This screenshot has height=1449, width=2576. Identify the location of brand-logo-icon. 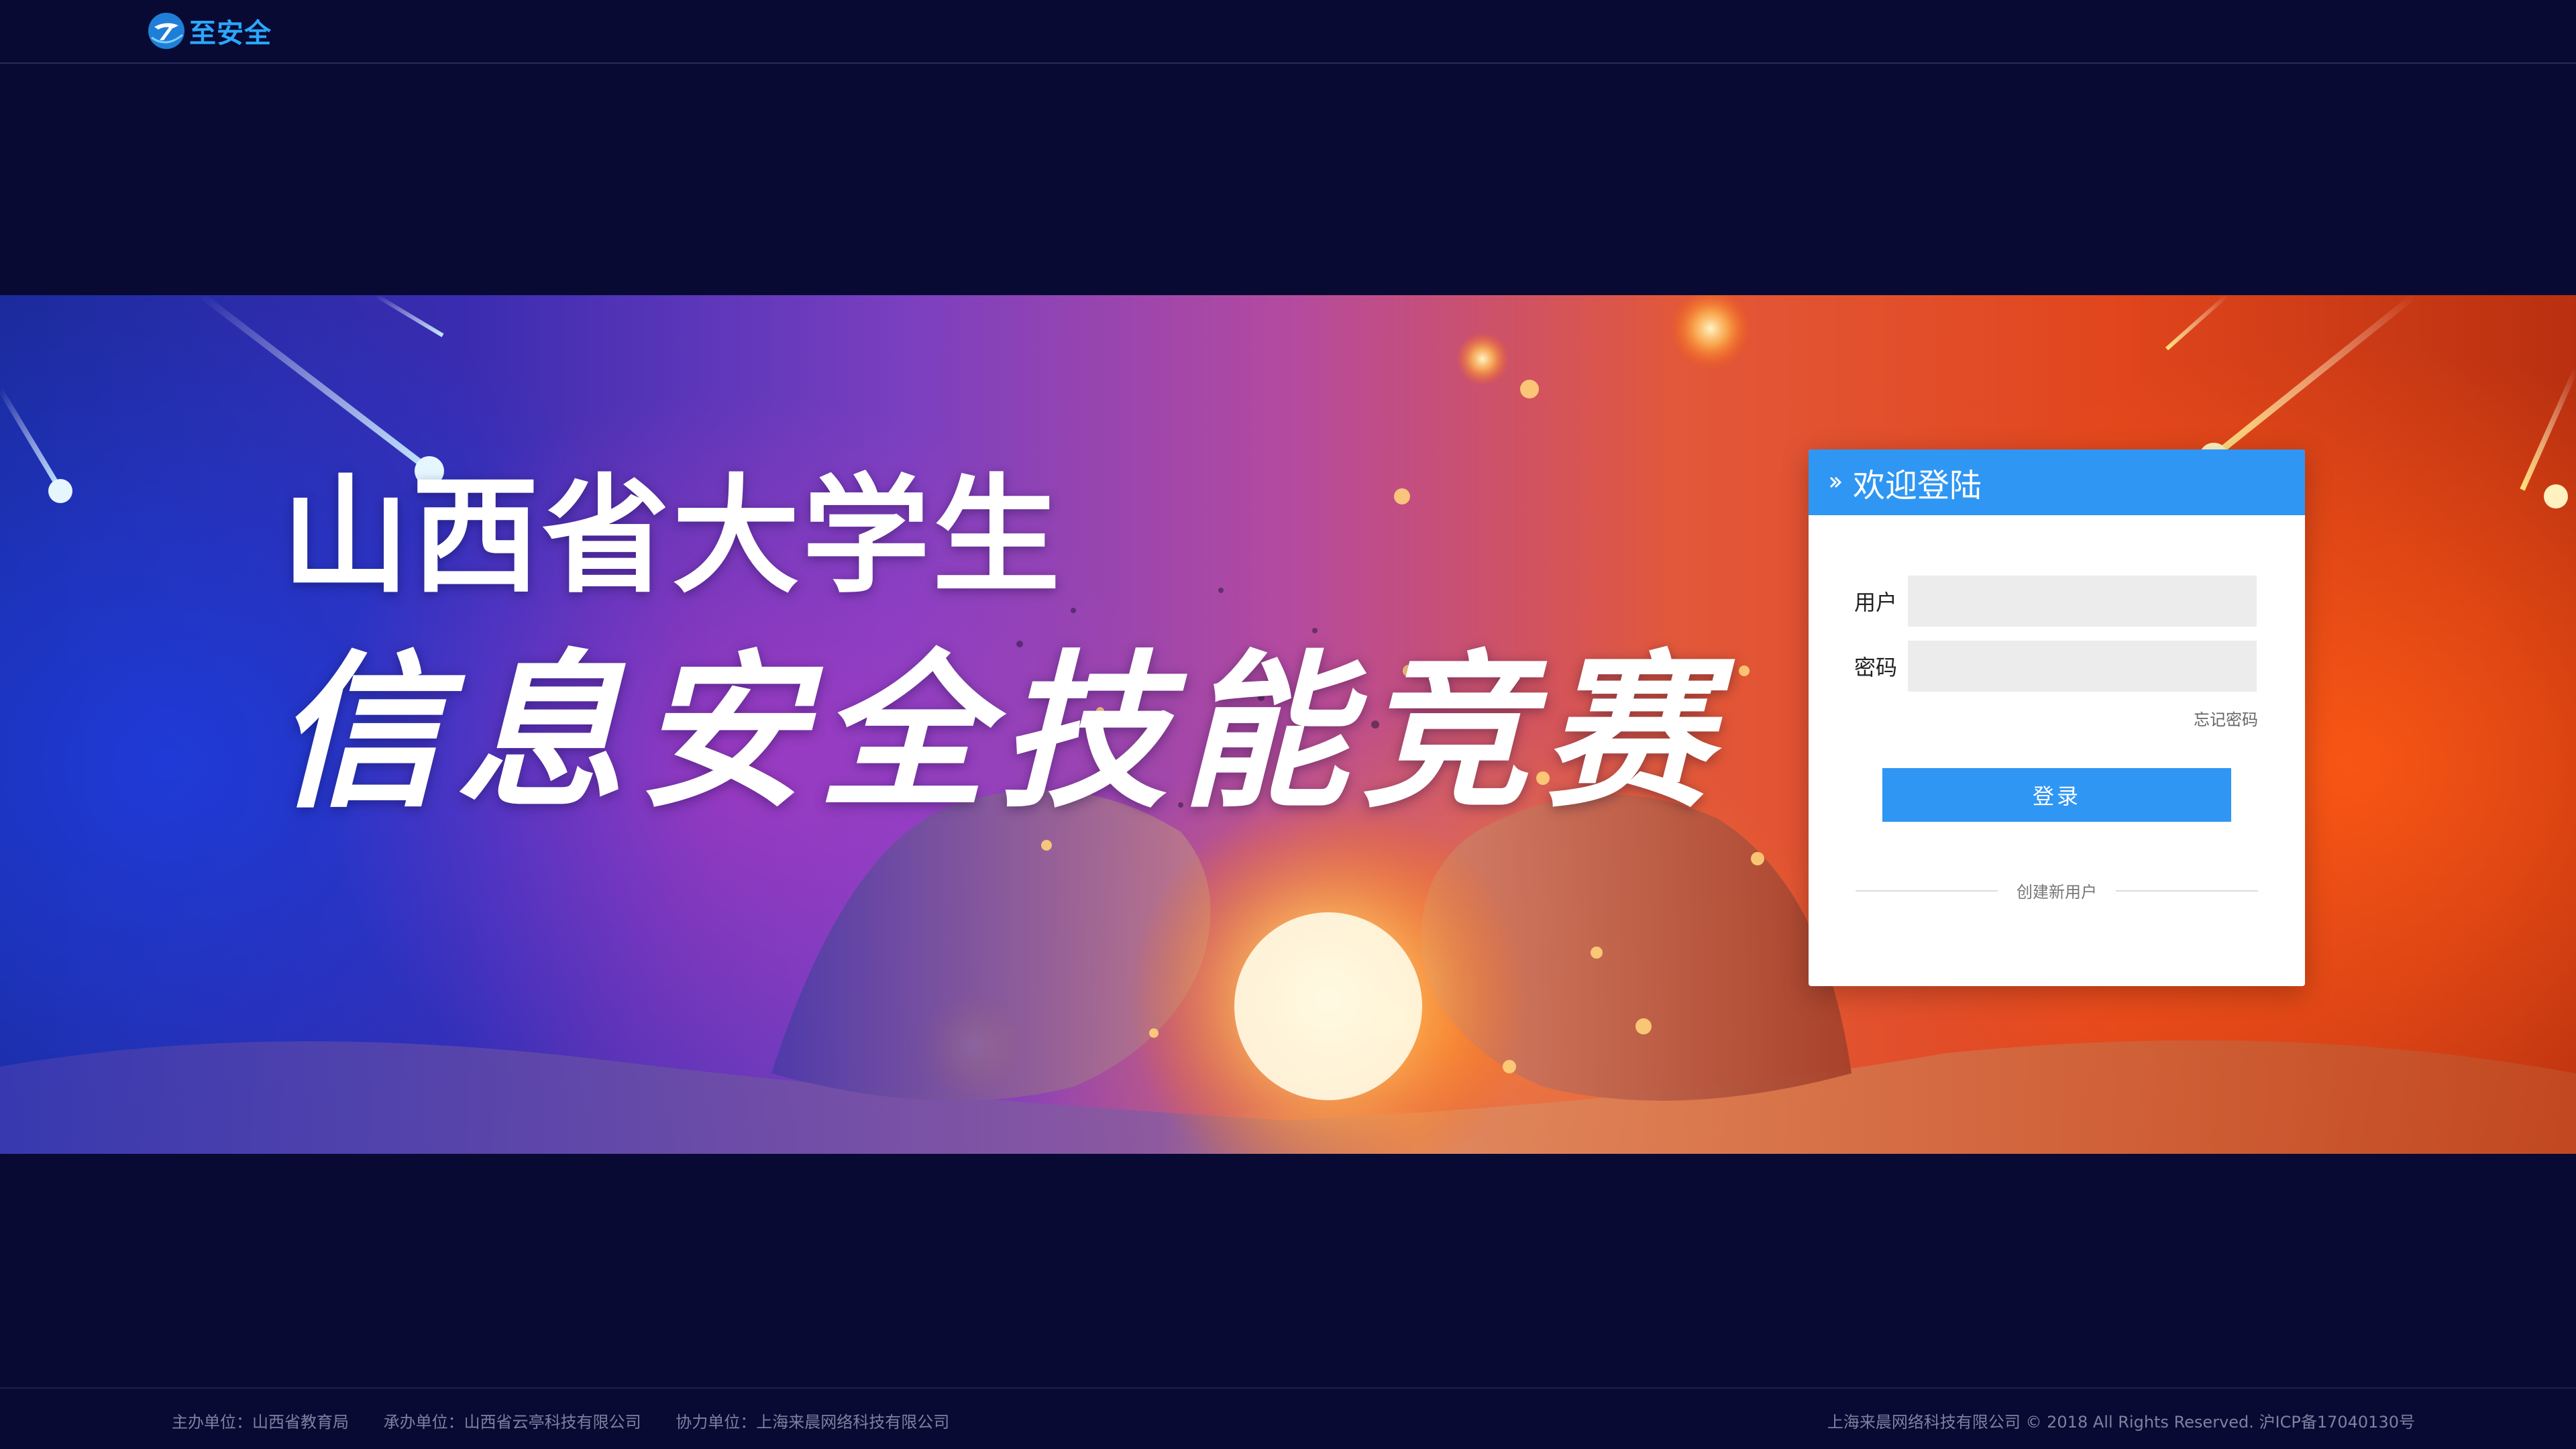
(166, 31).